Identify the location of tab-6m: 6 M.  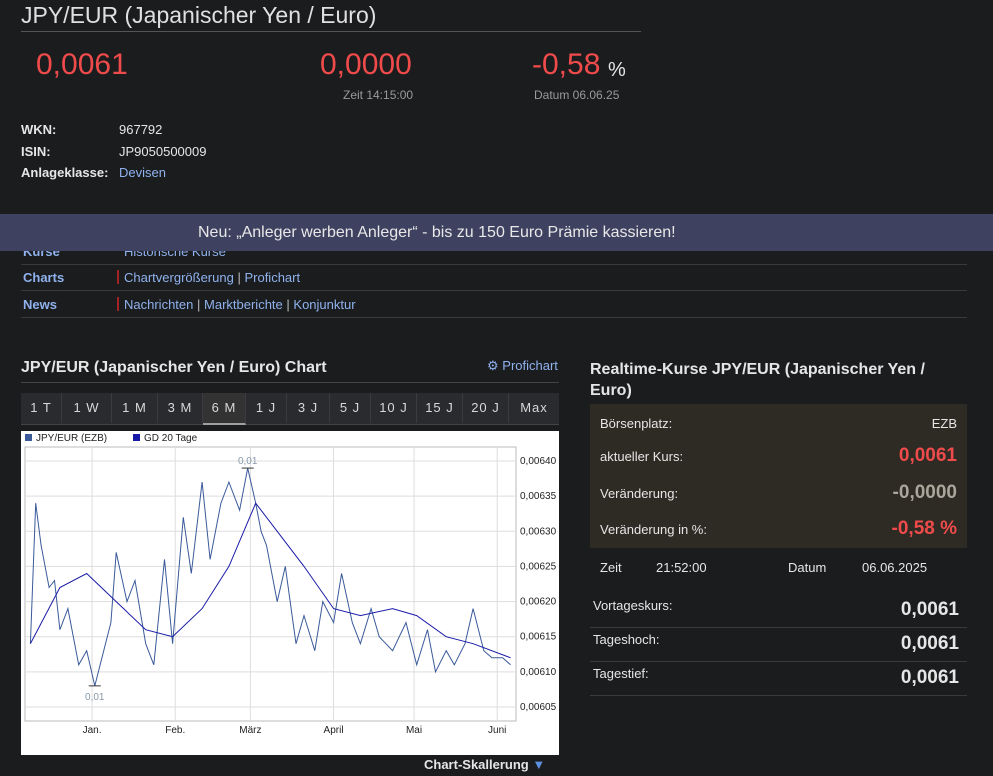
(224, 409).